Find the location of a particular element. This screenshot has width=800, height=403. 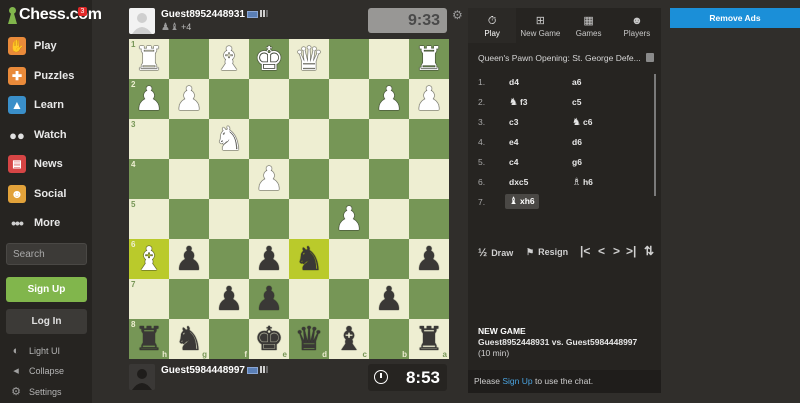

first-move-icon: |< is located at coordinates (585, 251).